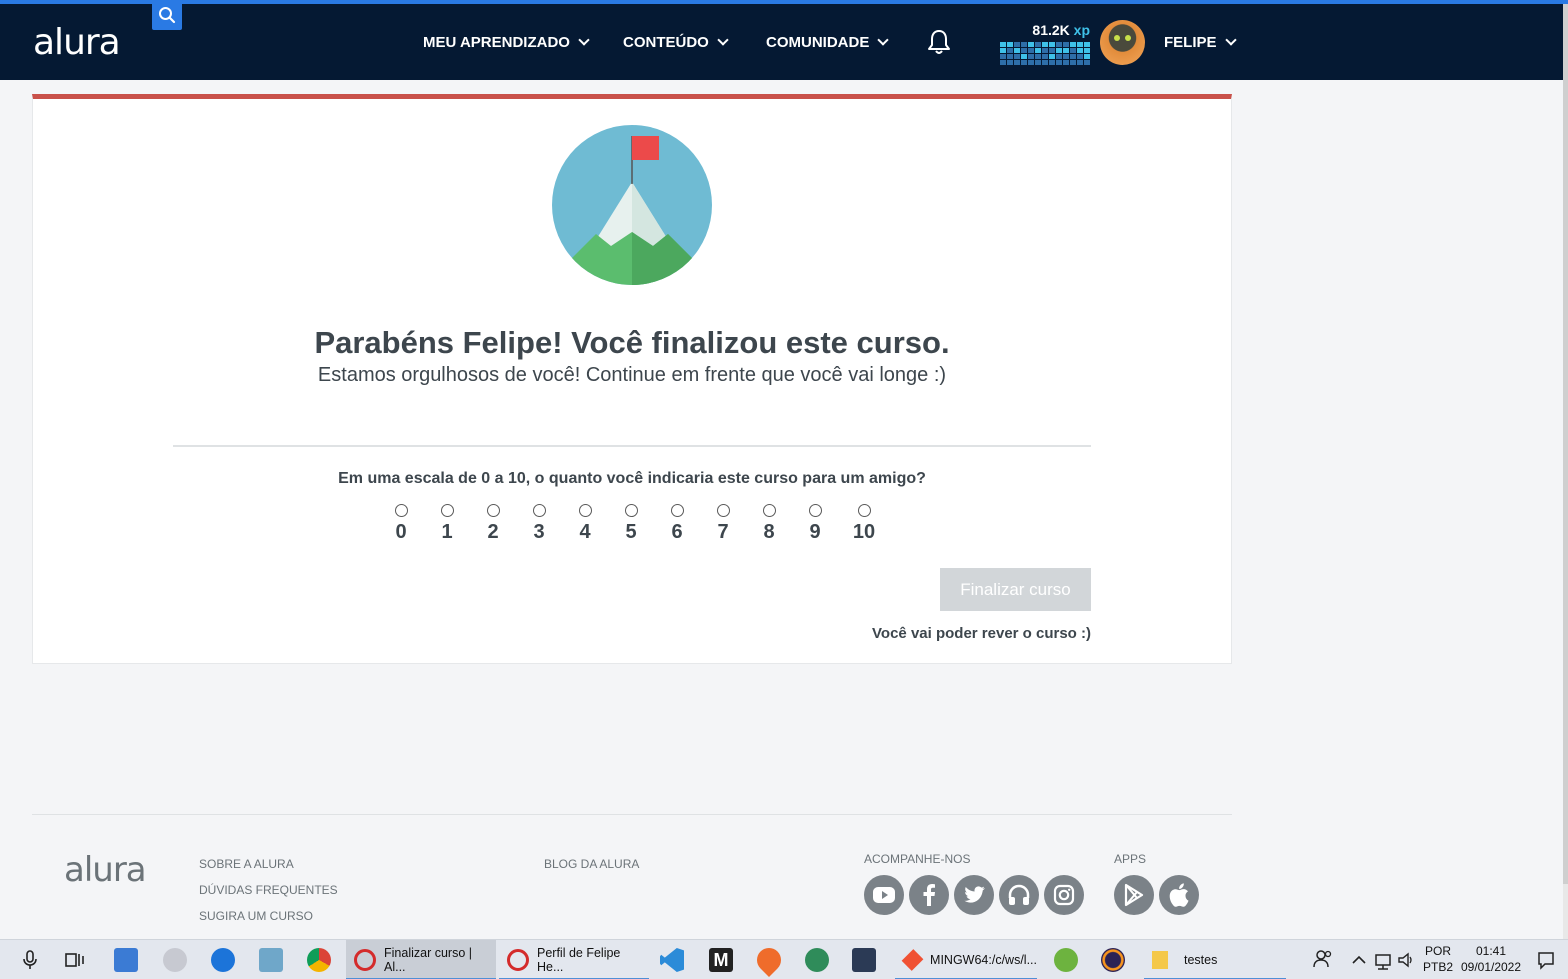 The image size is (1568, 979). I want to click on terminal-icon, so click(864, 960).